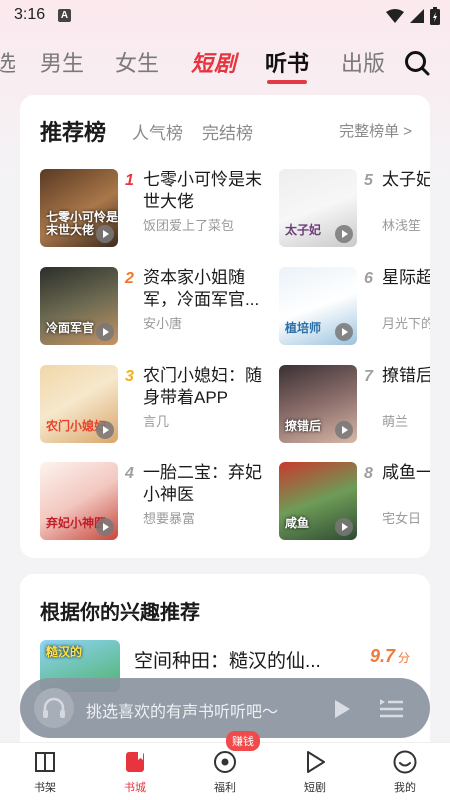  Describe the element at coordinates (303, 425) in the screenshot. I see `cover-title: 撩错后` at that location.